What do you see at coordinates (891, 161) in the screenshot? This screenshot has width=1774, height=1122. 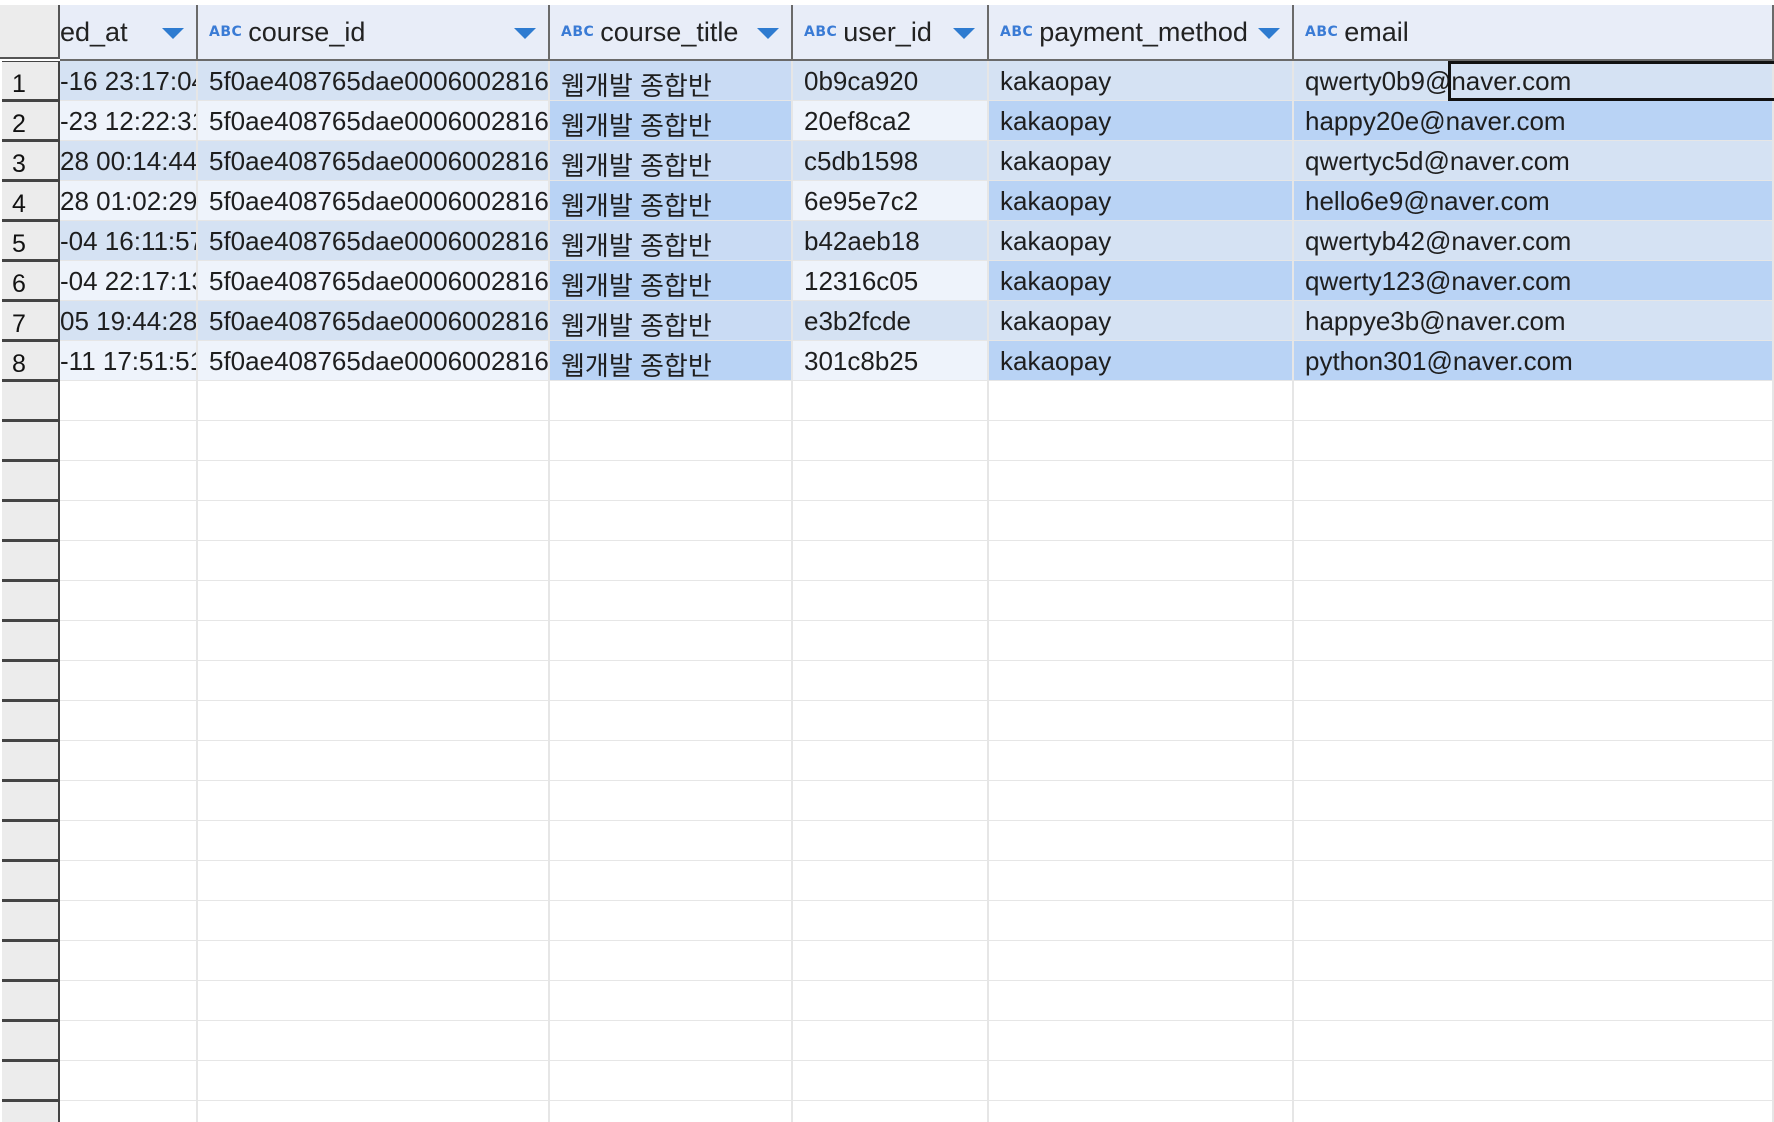 I see `cell-user-id: c5db1598` at bounding box center [891, 161].